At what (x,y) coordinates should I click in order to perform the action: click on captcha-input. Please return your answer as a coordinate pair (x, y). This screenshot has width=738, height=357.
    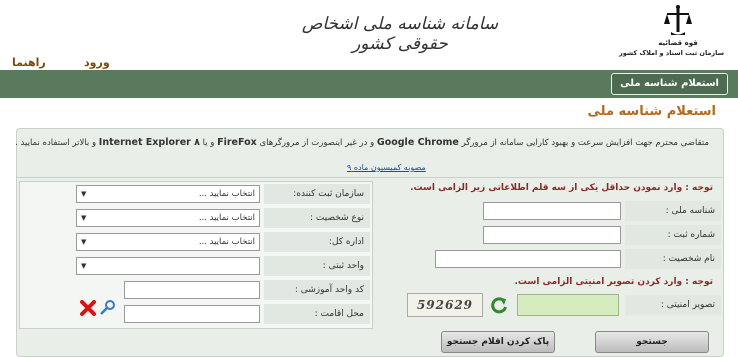
    Looking at the image, I should click on (568, 305).